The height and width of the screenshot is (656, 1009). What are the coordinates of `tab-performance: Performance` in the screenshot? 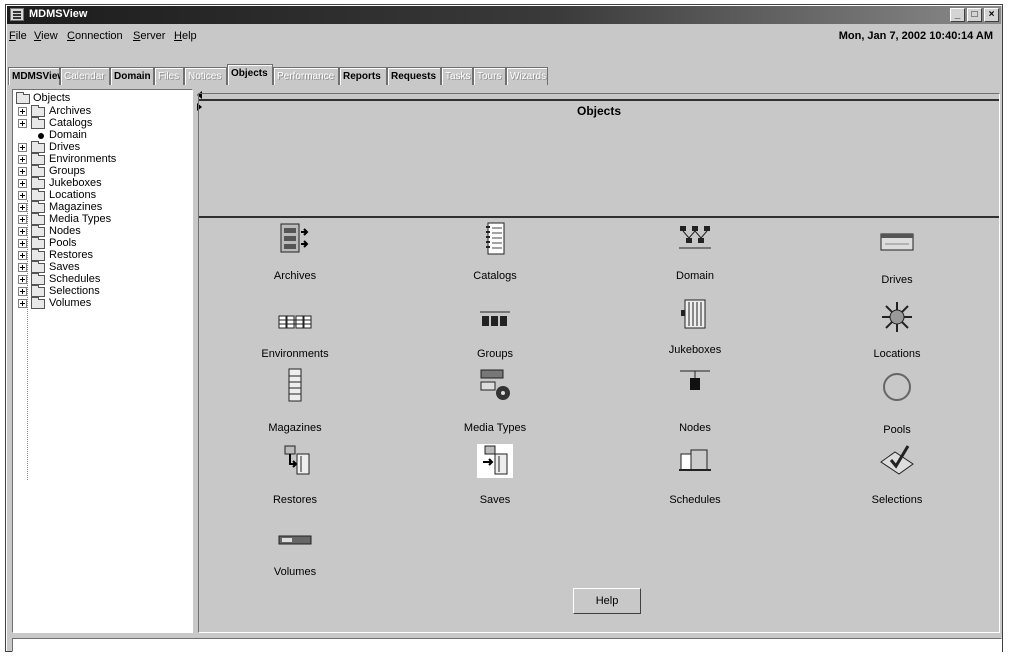 It's located at (306, 76).